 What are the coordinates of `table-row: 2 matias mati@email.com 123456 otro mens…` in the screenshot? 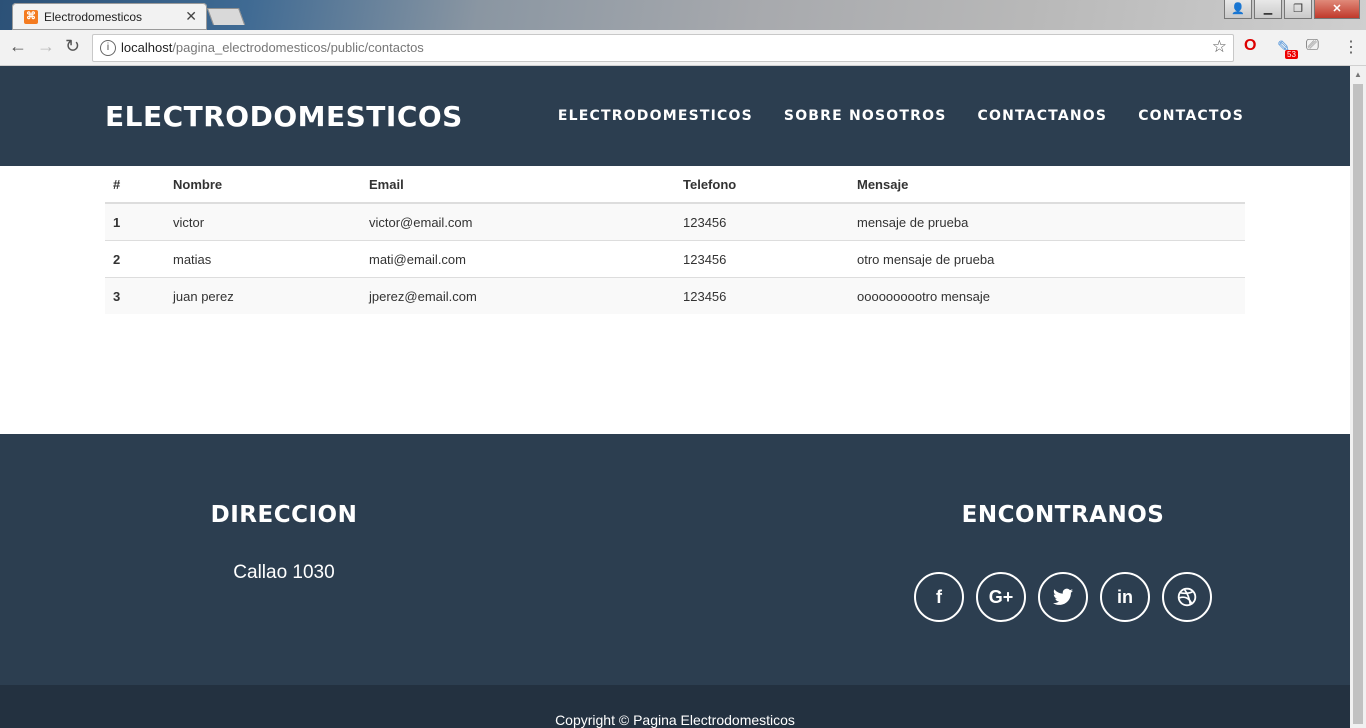 It's located at (675, 259).